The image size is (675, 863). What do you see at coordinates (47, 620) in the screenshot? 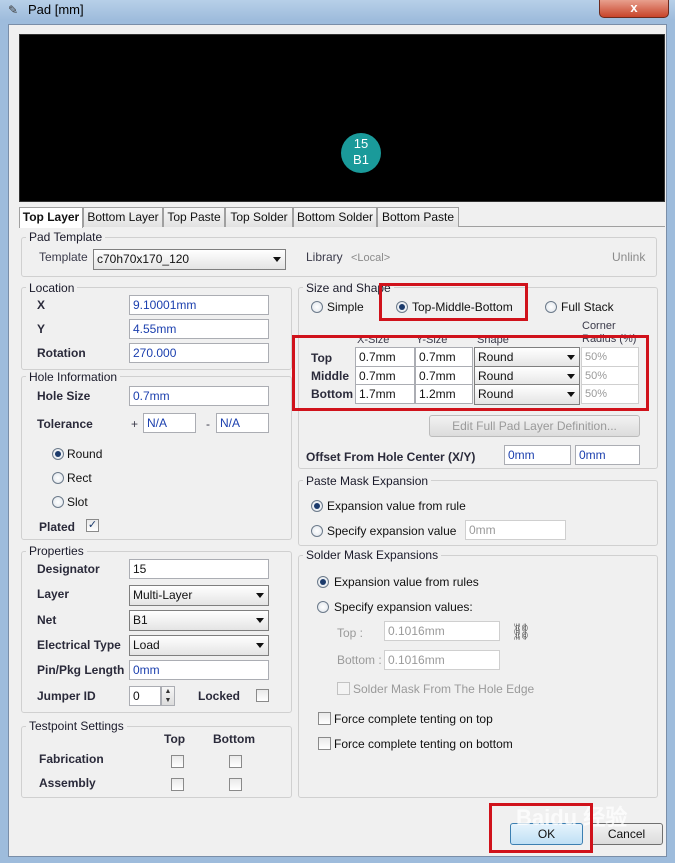
I see `net-label: Net` at bounding box center [47, 620].